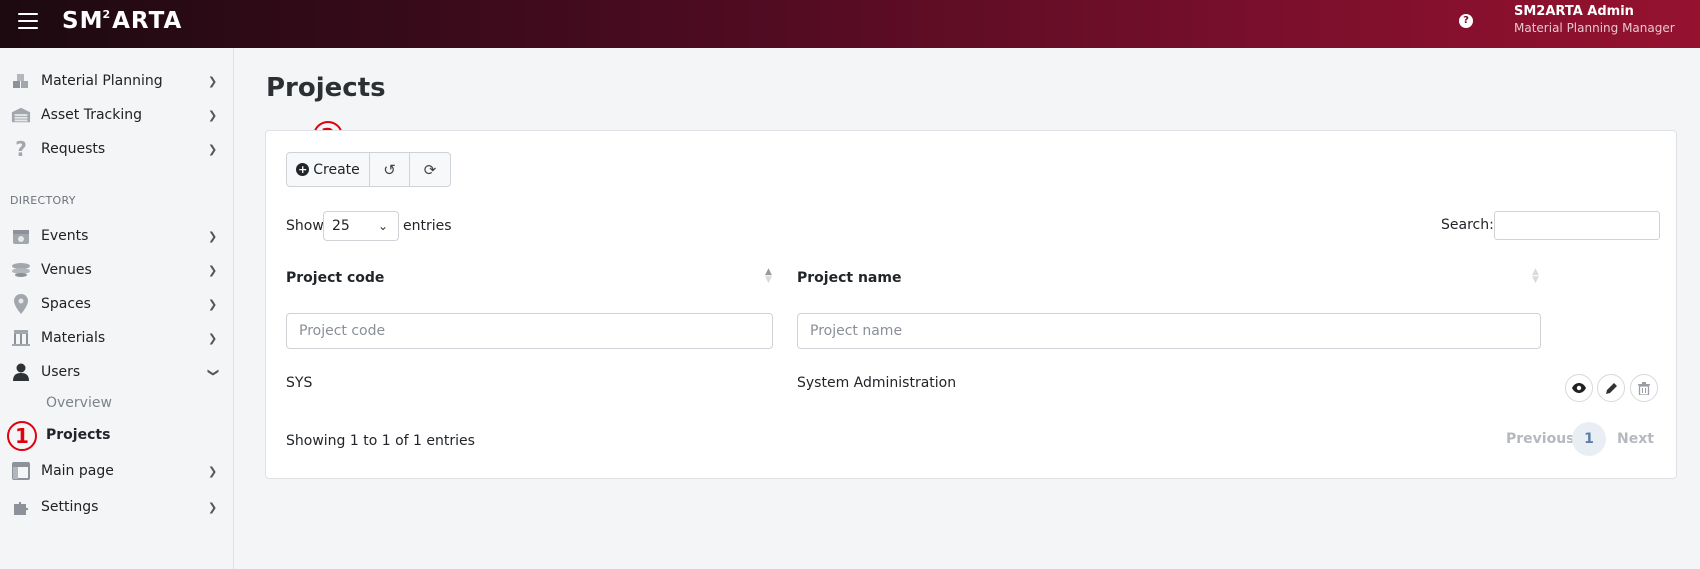 This screenshot has width=1700, height=569. What do you see at coordinates (1466, 21) in the screenshot?
I see `help-icon: ?` at bounding box center [1466, 21].